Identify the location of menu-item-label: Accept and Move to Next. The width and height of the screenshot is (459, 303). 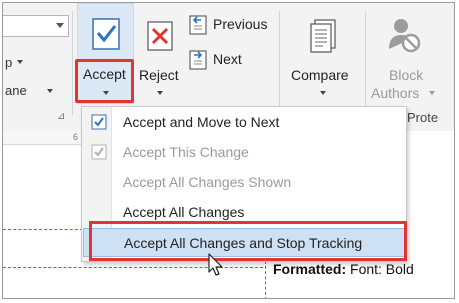
(201, 122).